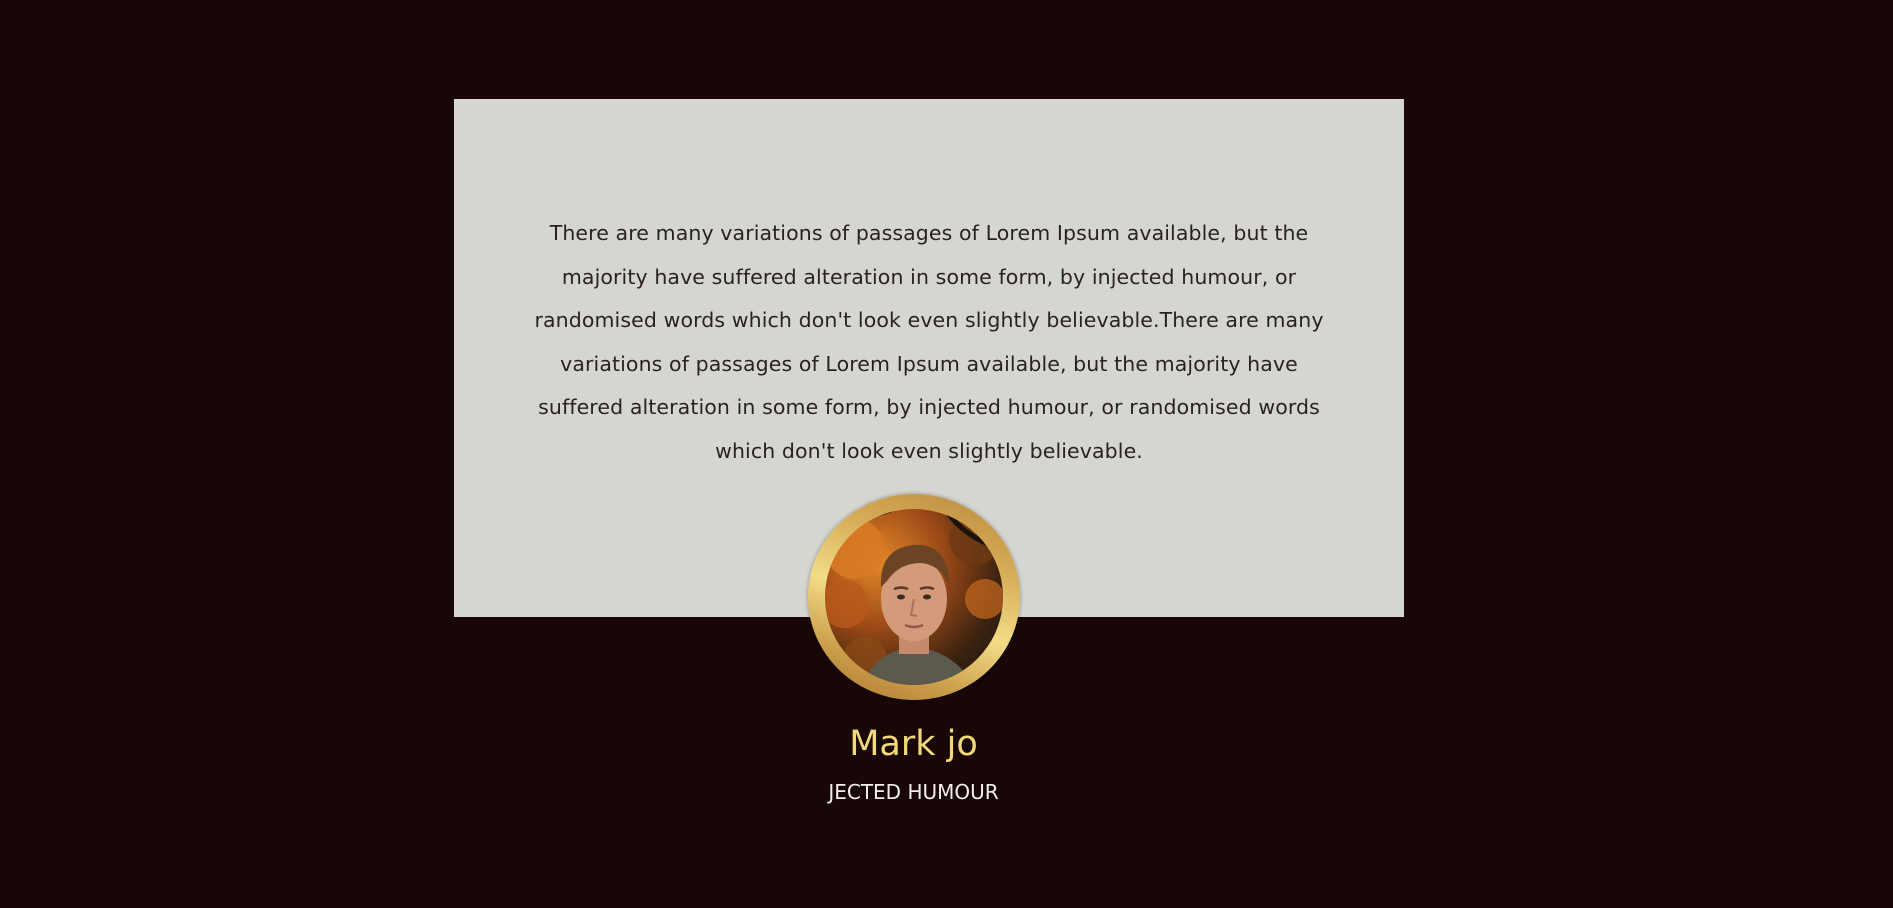 The width and height of the screenshot is (1893, 908). I want to click on person-name: Mark jo, so click(913, 744).